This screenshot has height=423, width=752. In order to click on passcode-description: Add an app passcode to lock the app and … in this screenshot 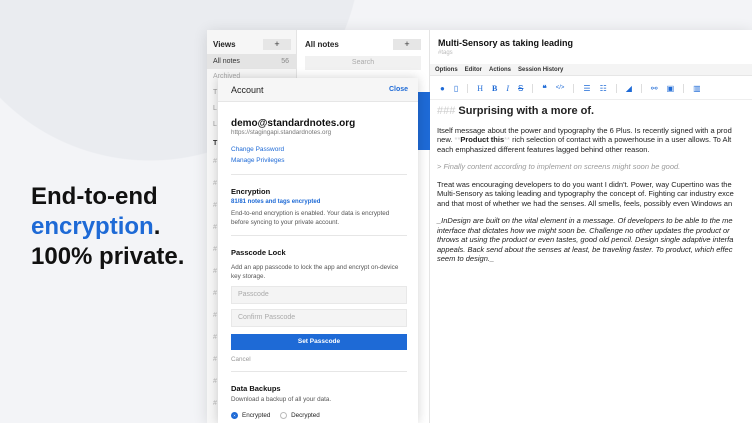, I will do `click(315, 272)`.